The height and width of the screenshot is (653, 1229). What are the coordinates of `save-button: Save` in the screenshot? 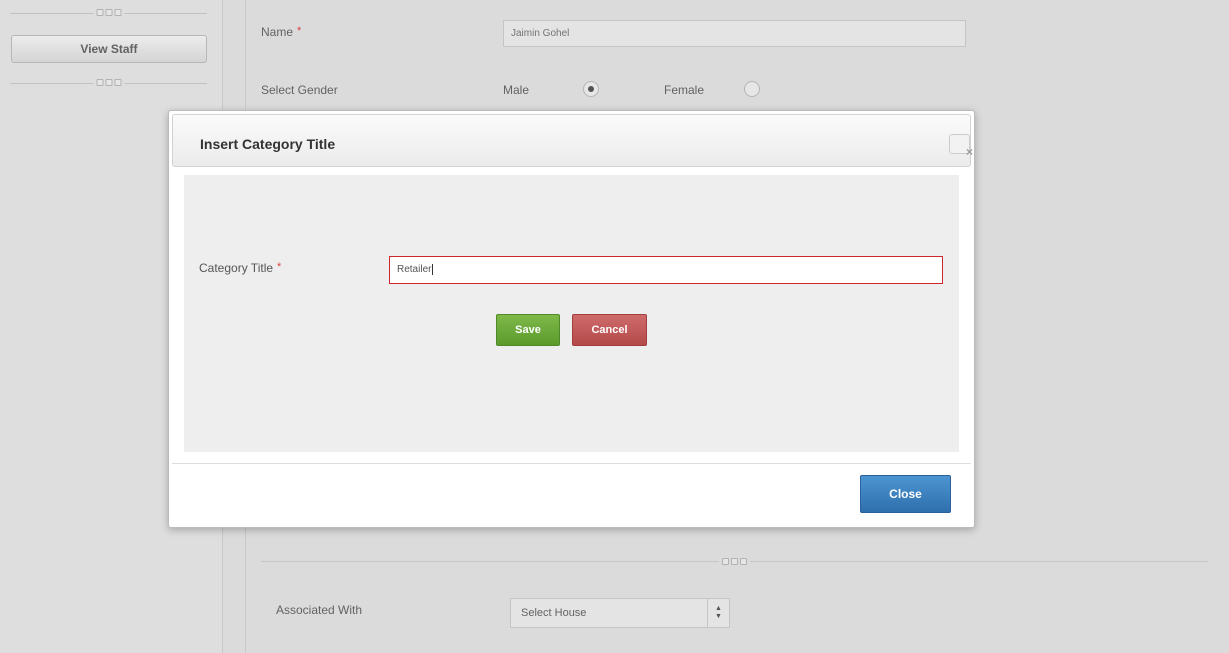 It's located at (528, 330).